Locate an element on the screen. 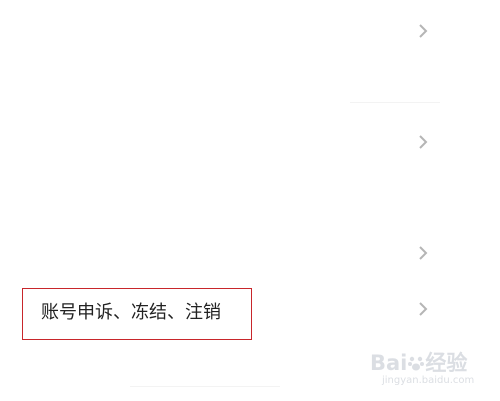  watermark-logo-text-cn: 经验 is located at coordinates (446, 363).